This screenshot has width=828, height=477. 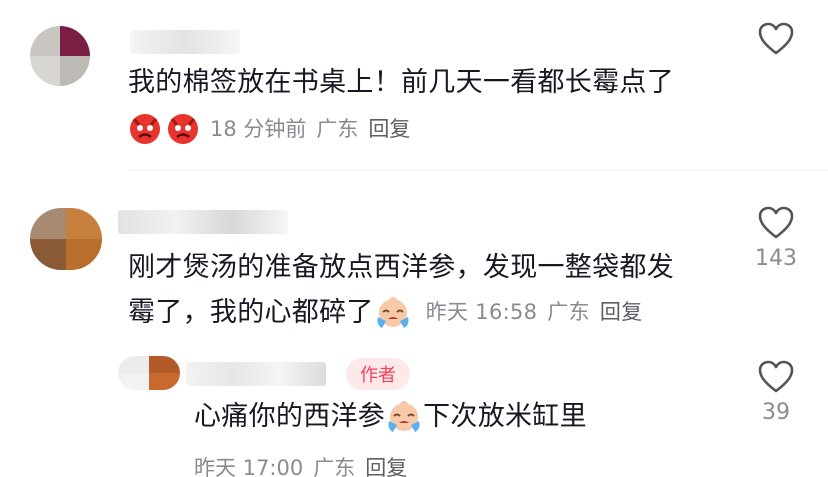 What do you see at coordinates (378, 374) in the screenshot?
I see `author-badge: 作者` at bounding box center [378, 374].